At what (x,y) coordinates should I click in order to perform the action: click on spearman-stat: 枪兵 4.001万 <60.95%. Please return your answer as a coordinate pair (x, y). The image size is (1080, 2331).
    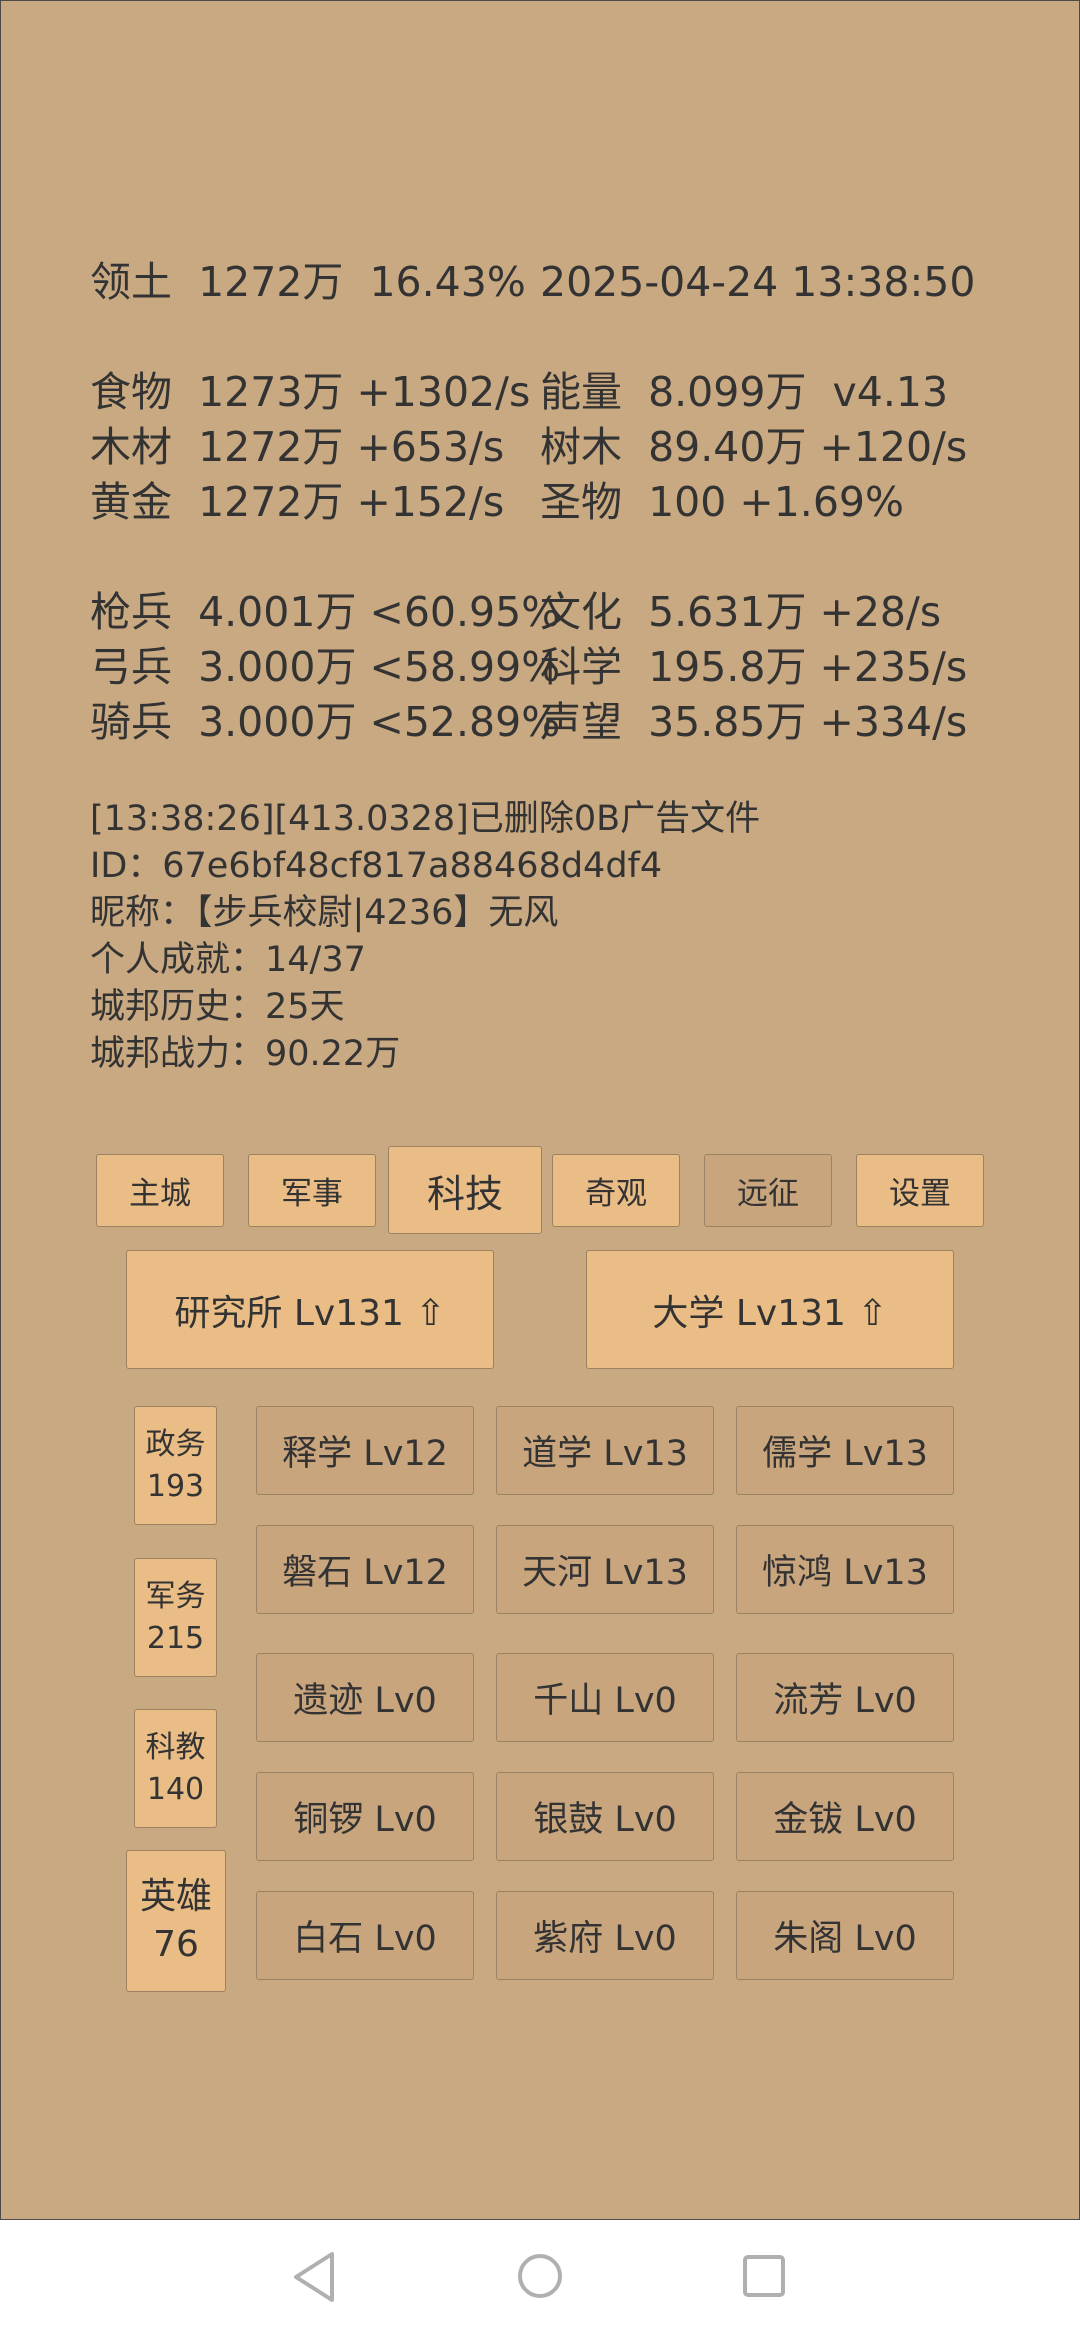
    Looking at the image, I should click on (325, 612).